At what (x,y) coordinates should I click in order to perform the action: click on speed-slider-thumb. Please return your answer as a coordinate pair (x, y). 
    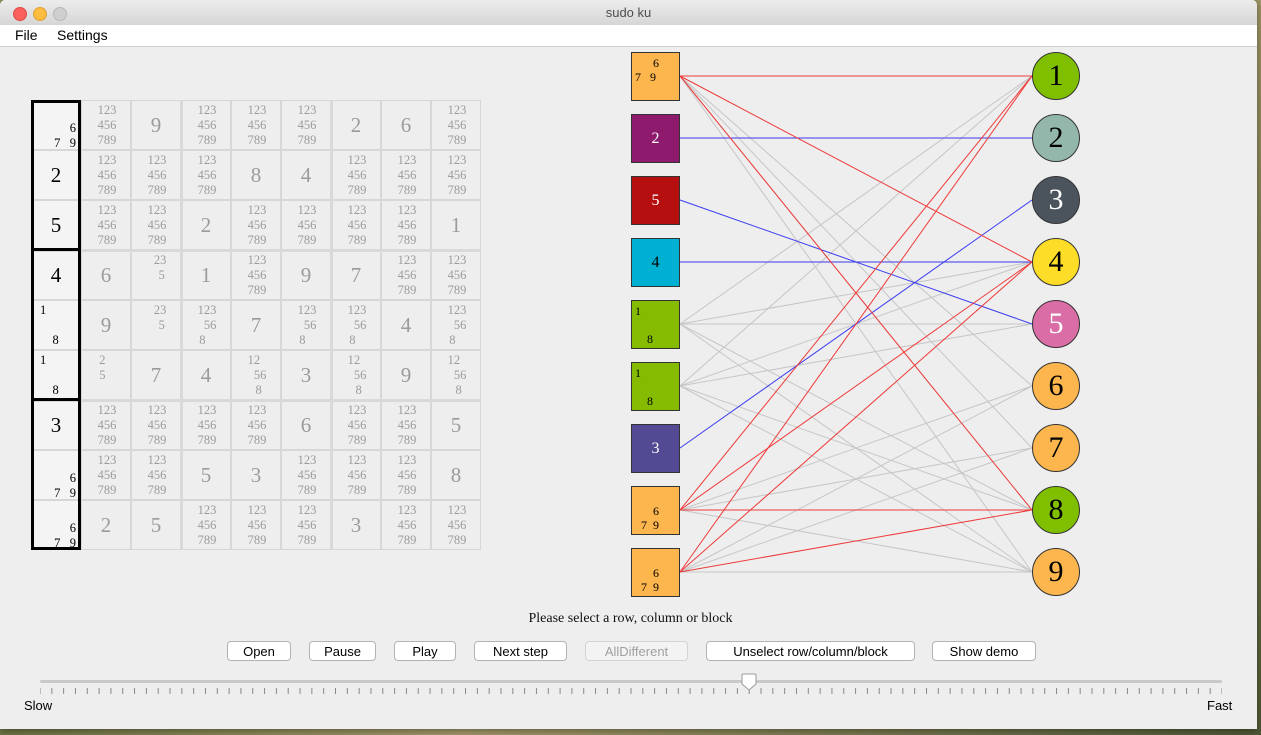
    Looking at the image, I should click on (749, 682).